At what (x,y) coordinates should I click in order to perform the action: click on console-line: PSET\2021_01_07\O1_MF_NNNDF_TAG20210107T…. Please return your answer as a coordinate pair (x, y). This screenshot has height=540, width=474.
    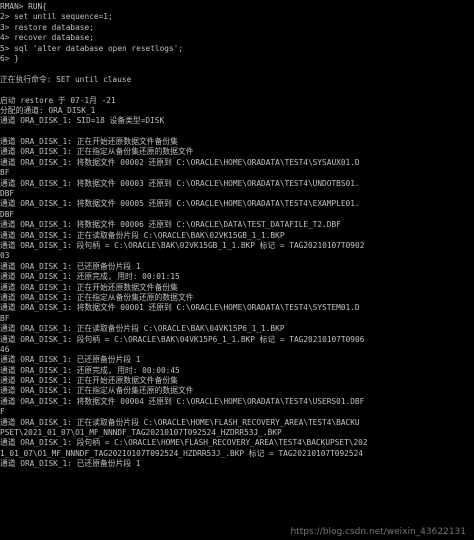
    Looking at the image, I should click on (141, 433).